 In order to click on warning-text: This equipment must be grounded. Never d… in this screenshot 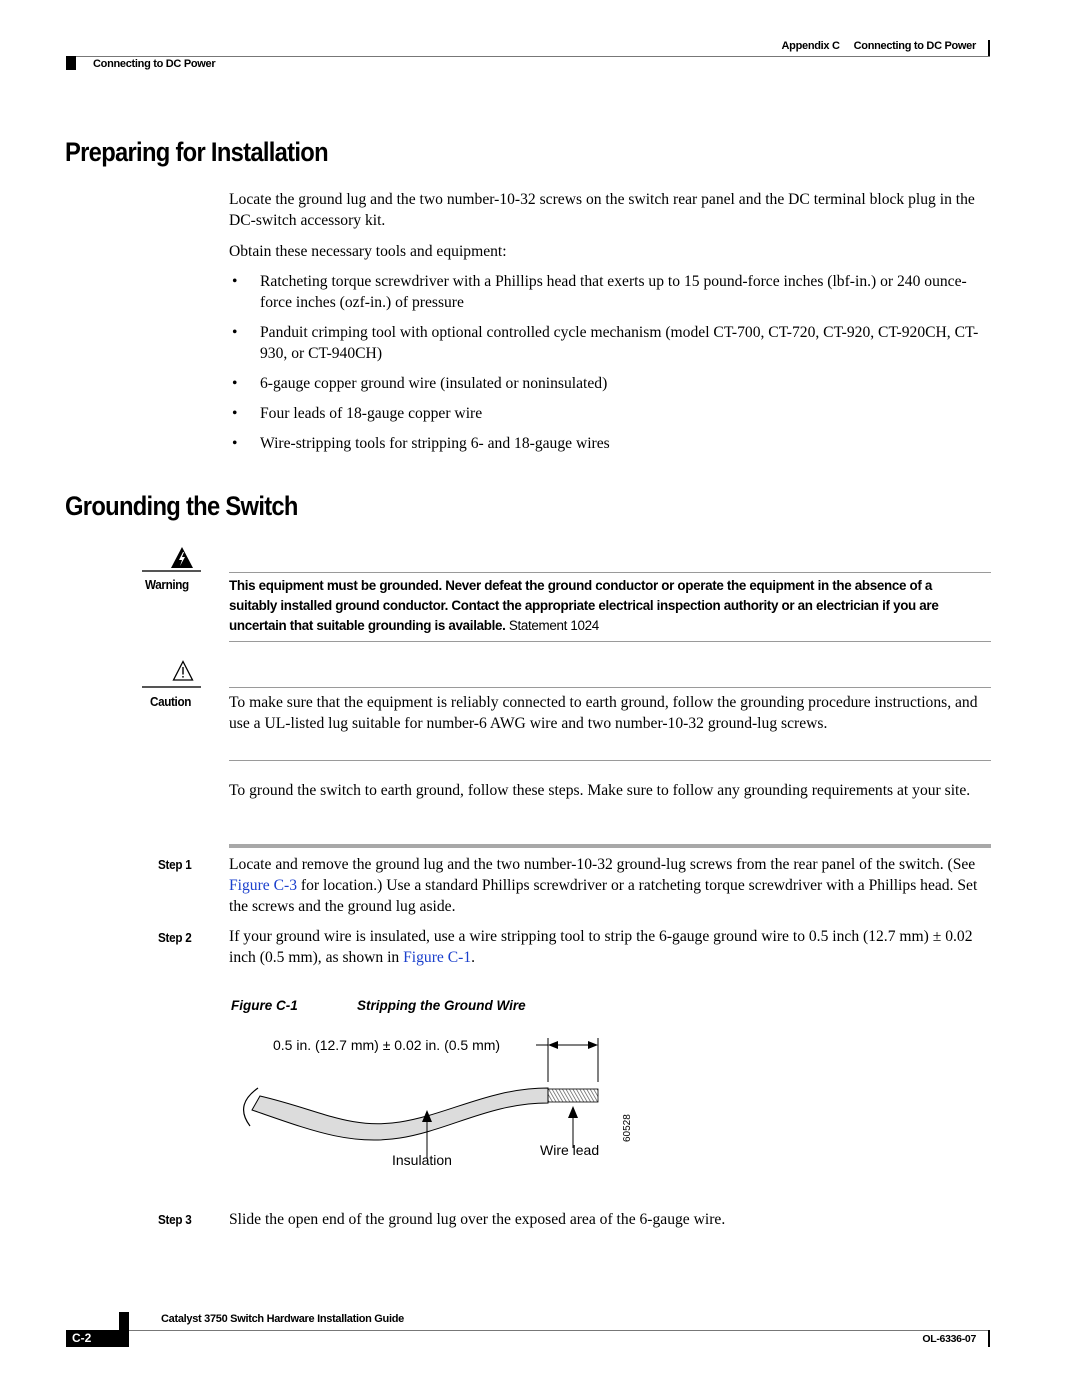, I will do `click(584, 606)`.